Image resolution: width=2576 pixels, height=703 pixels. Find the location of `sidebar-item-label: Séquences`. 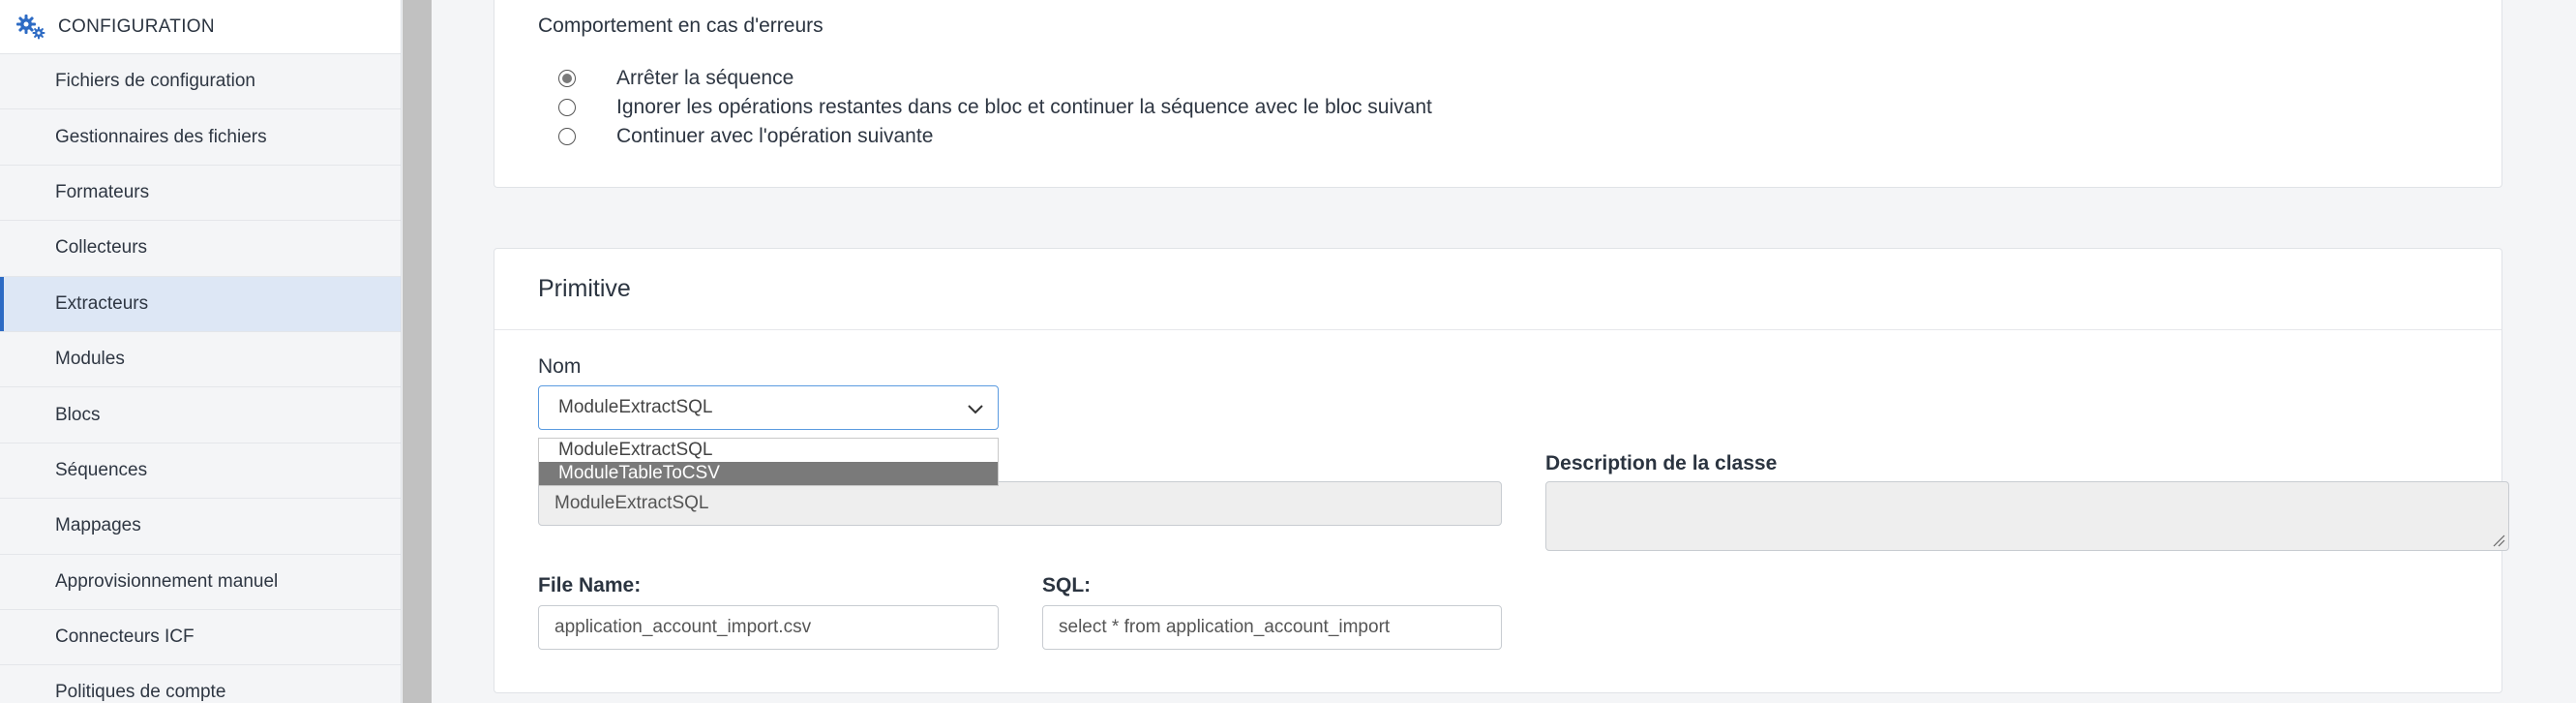

sidebar-item-label: Séquences is located at coordinates (101, 469).